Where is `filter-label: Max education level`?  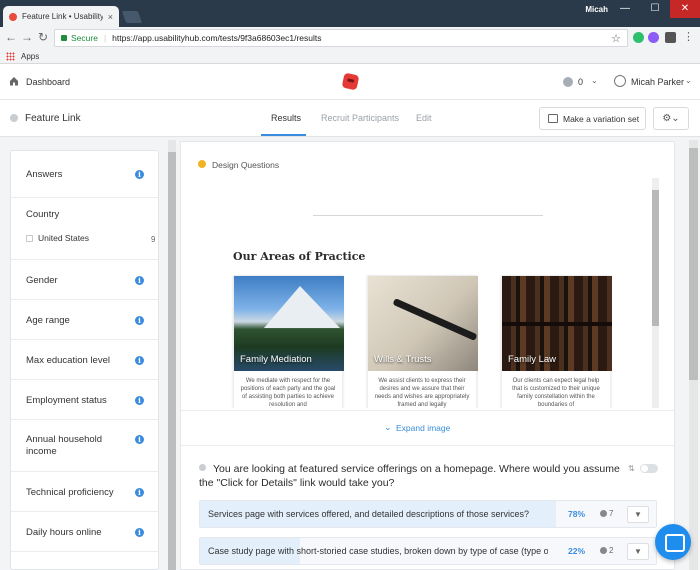 filter-label: Max education level is located at coordinates (68, 360).